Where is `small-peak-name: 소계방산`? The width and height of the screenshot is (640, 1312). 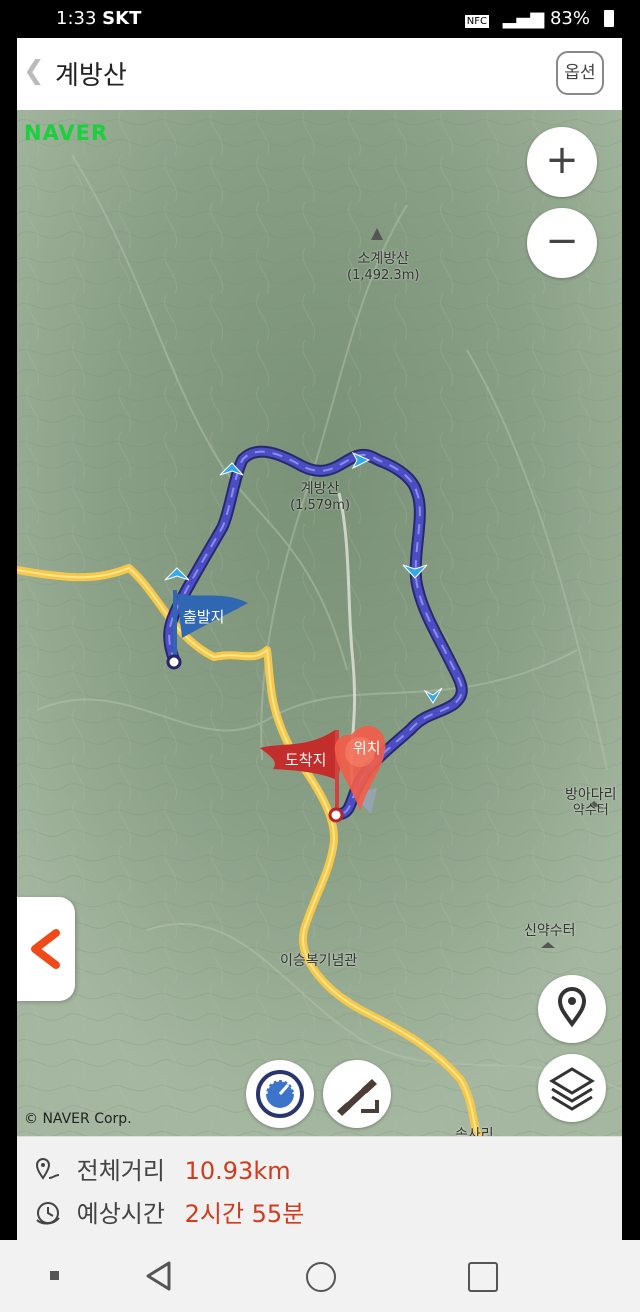 small-peak-name: 소계방산 is located at coordinates (383, 259).